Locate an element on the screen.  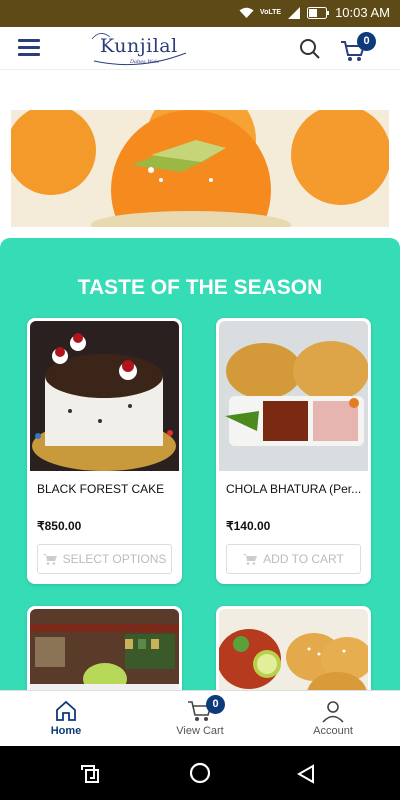
recents-icon is located at coordinates (90, 774).